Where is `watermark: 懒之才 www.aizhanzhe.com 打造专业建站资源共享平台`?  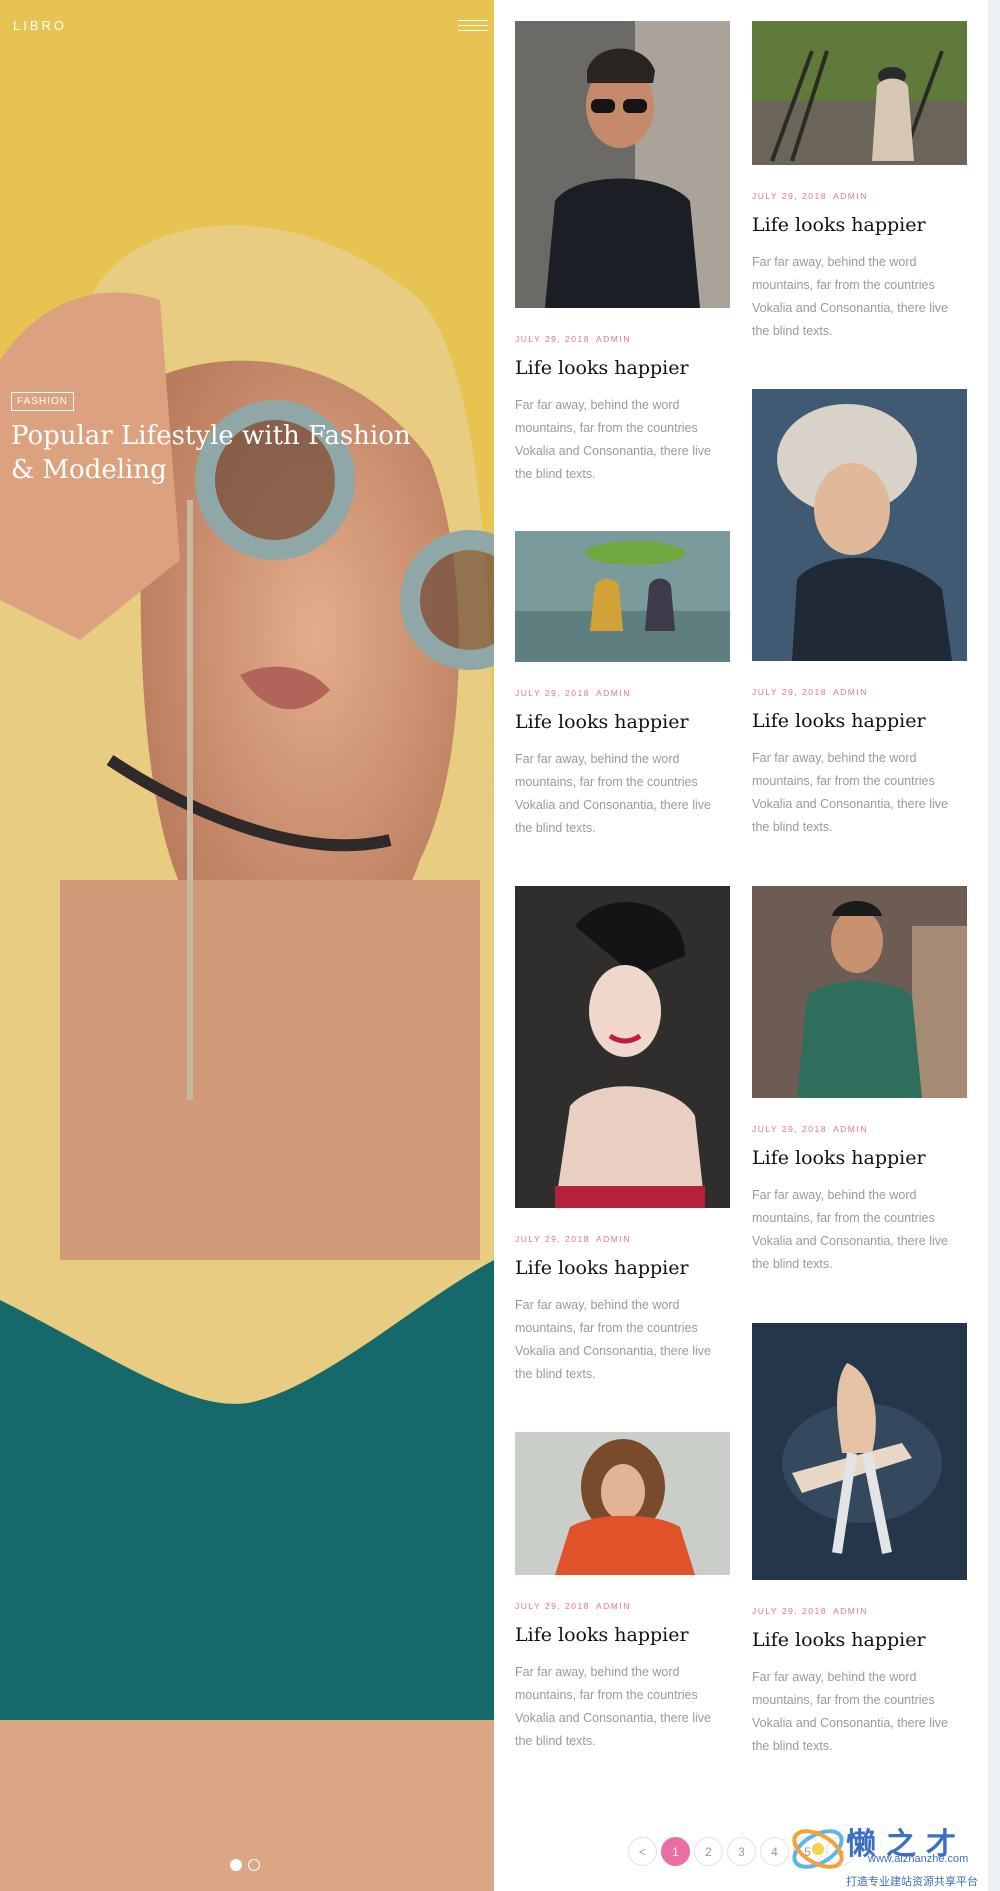
watermark: 懒之才 www.aizhanzhe.com 打造专业建站资源共享平台 is located at coordinates (894, 1853).